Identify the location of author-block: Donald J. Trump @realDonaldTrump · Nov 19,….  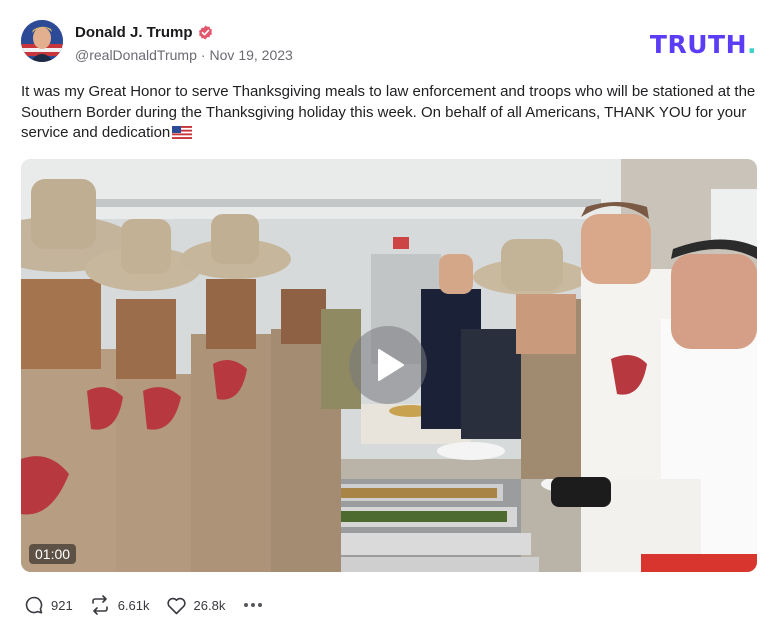
(184, 43).